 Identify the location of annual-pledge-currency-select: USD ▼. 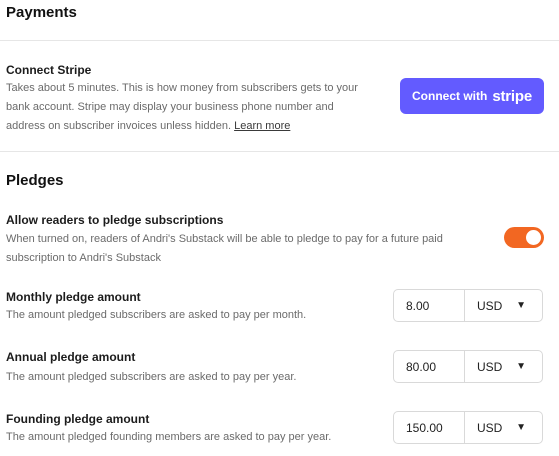
(503, 366).